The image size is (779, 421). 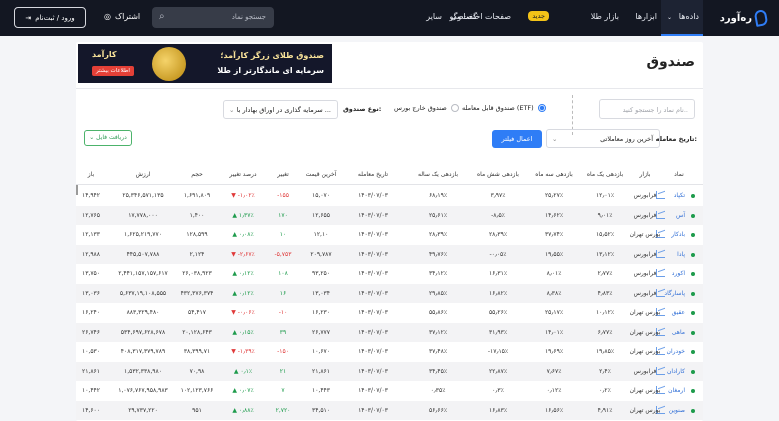 I want to click on symbol-link: ارمغان, so click(x=676, y=390).